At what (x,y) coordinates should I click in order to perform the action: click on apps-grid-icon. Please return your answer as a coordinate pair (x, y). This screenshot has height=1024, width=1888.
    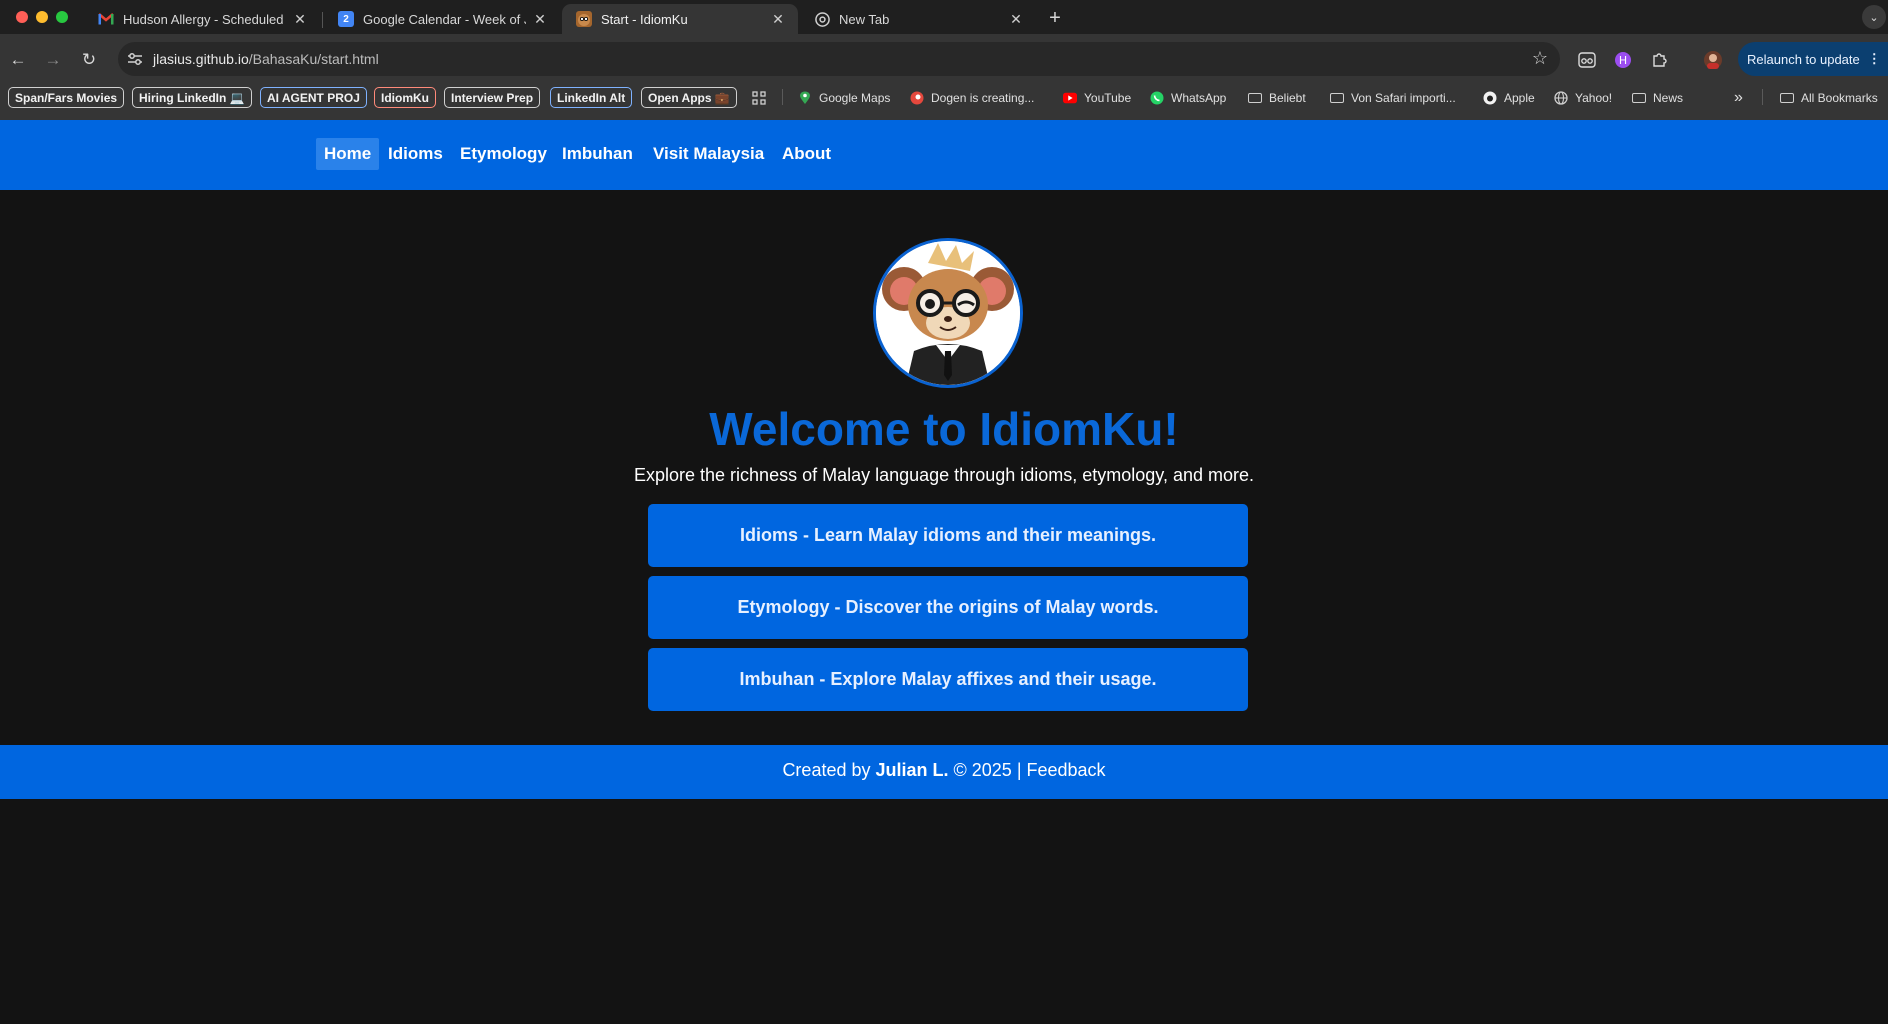
    Looking at the image, I should click on (759, 97).